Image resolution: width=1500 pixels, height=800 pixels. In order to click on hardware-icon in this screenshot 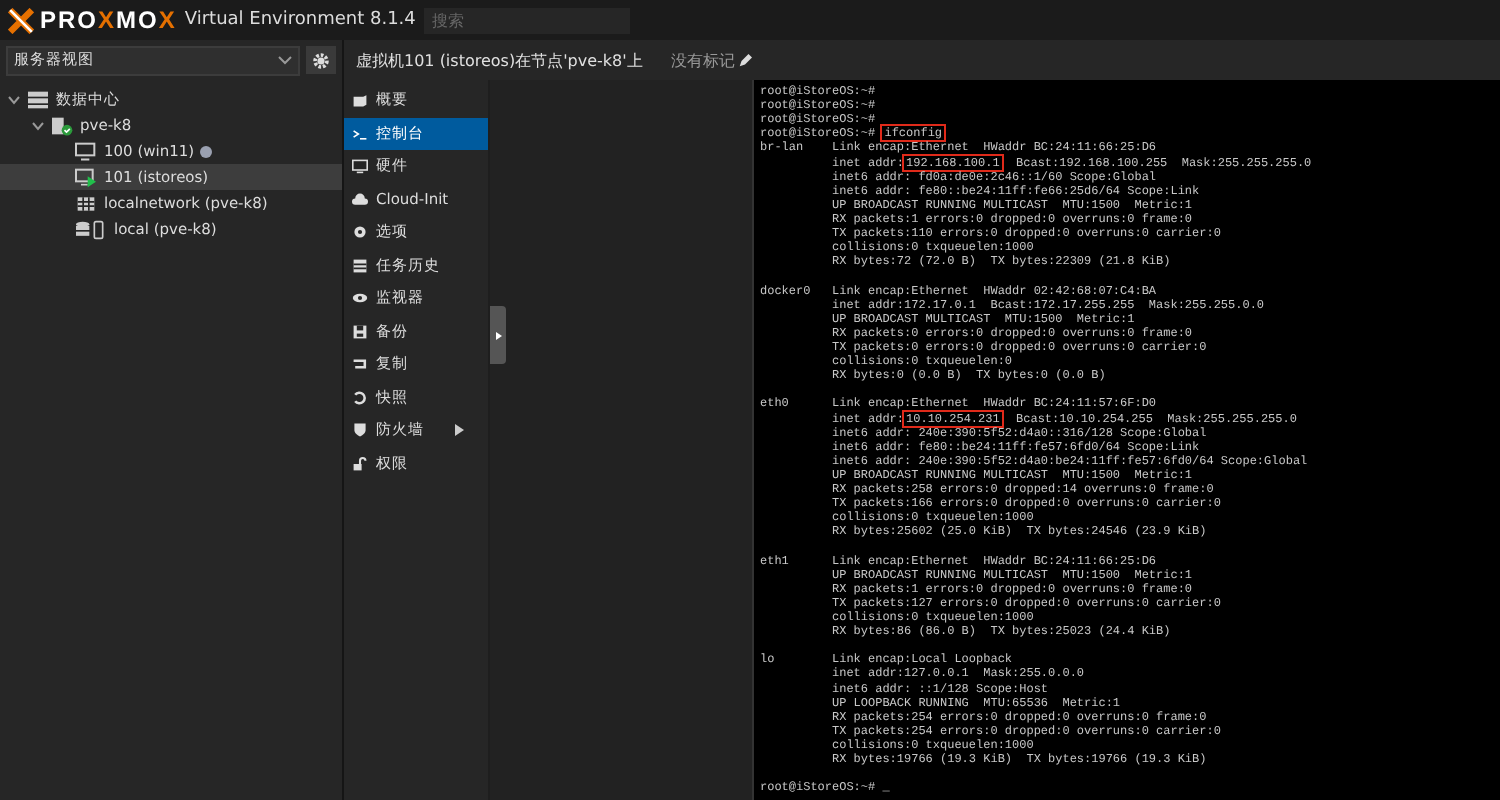, I will do `click(360, 166)`.